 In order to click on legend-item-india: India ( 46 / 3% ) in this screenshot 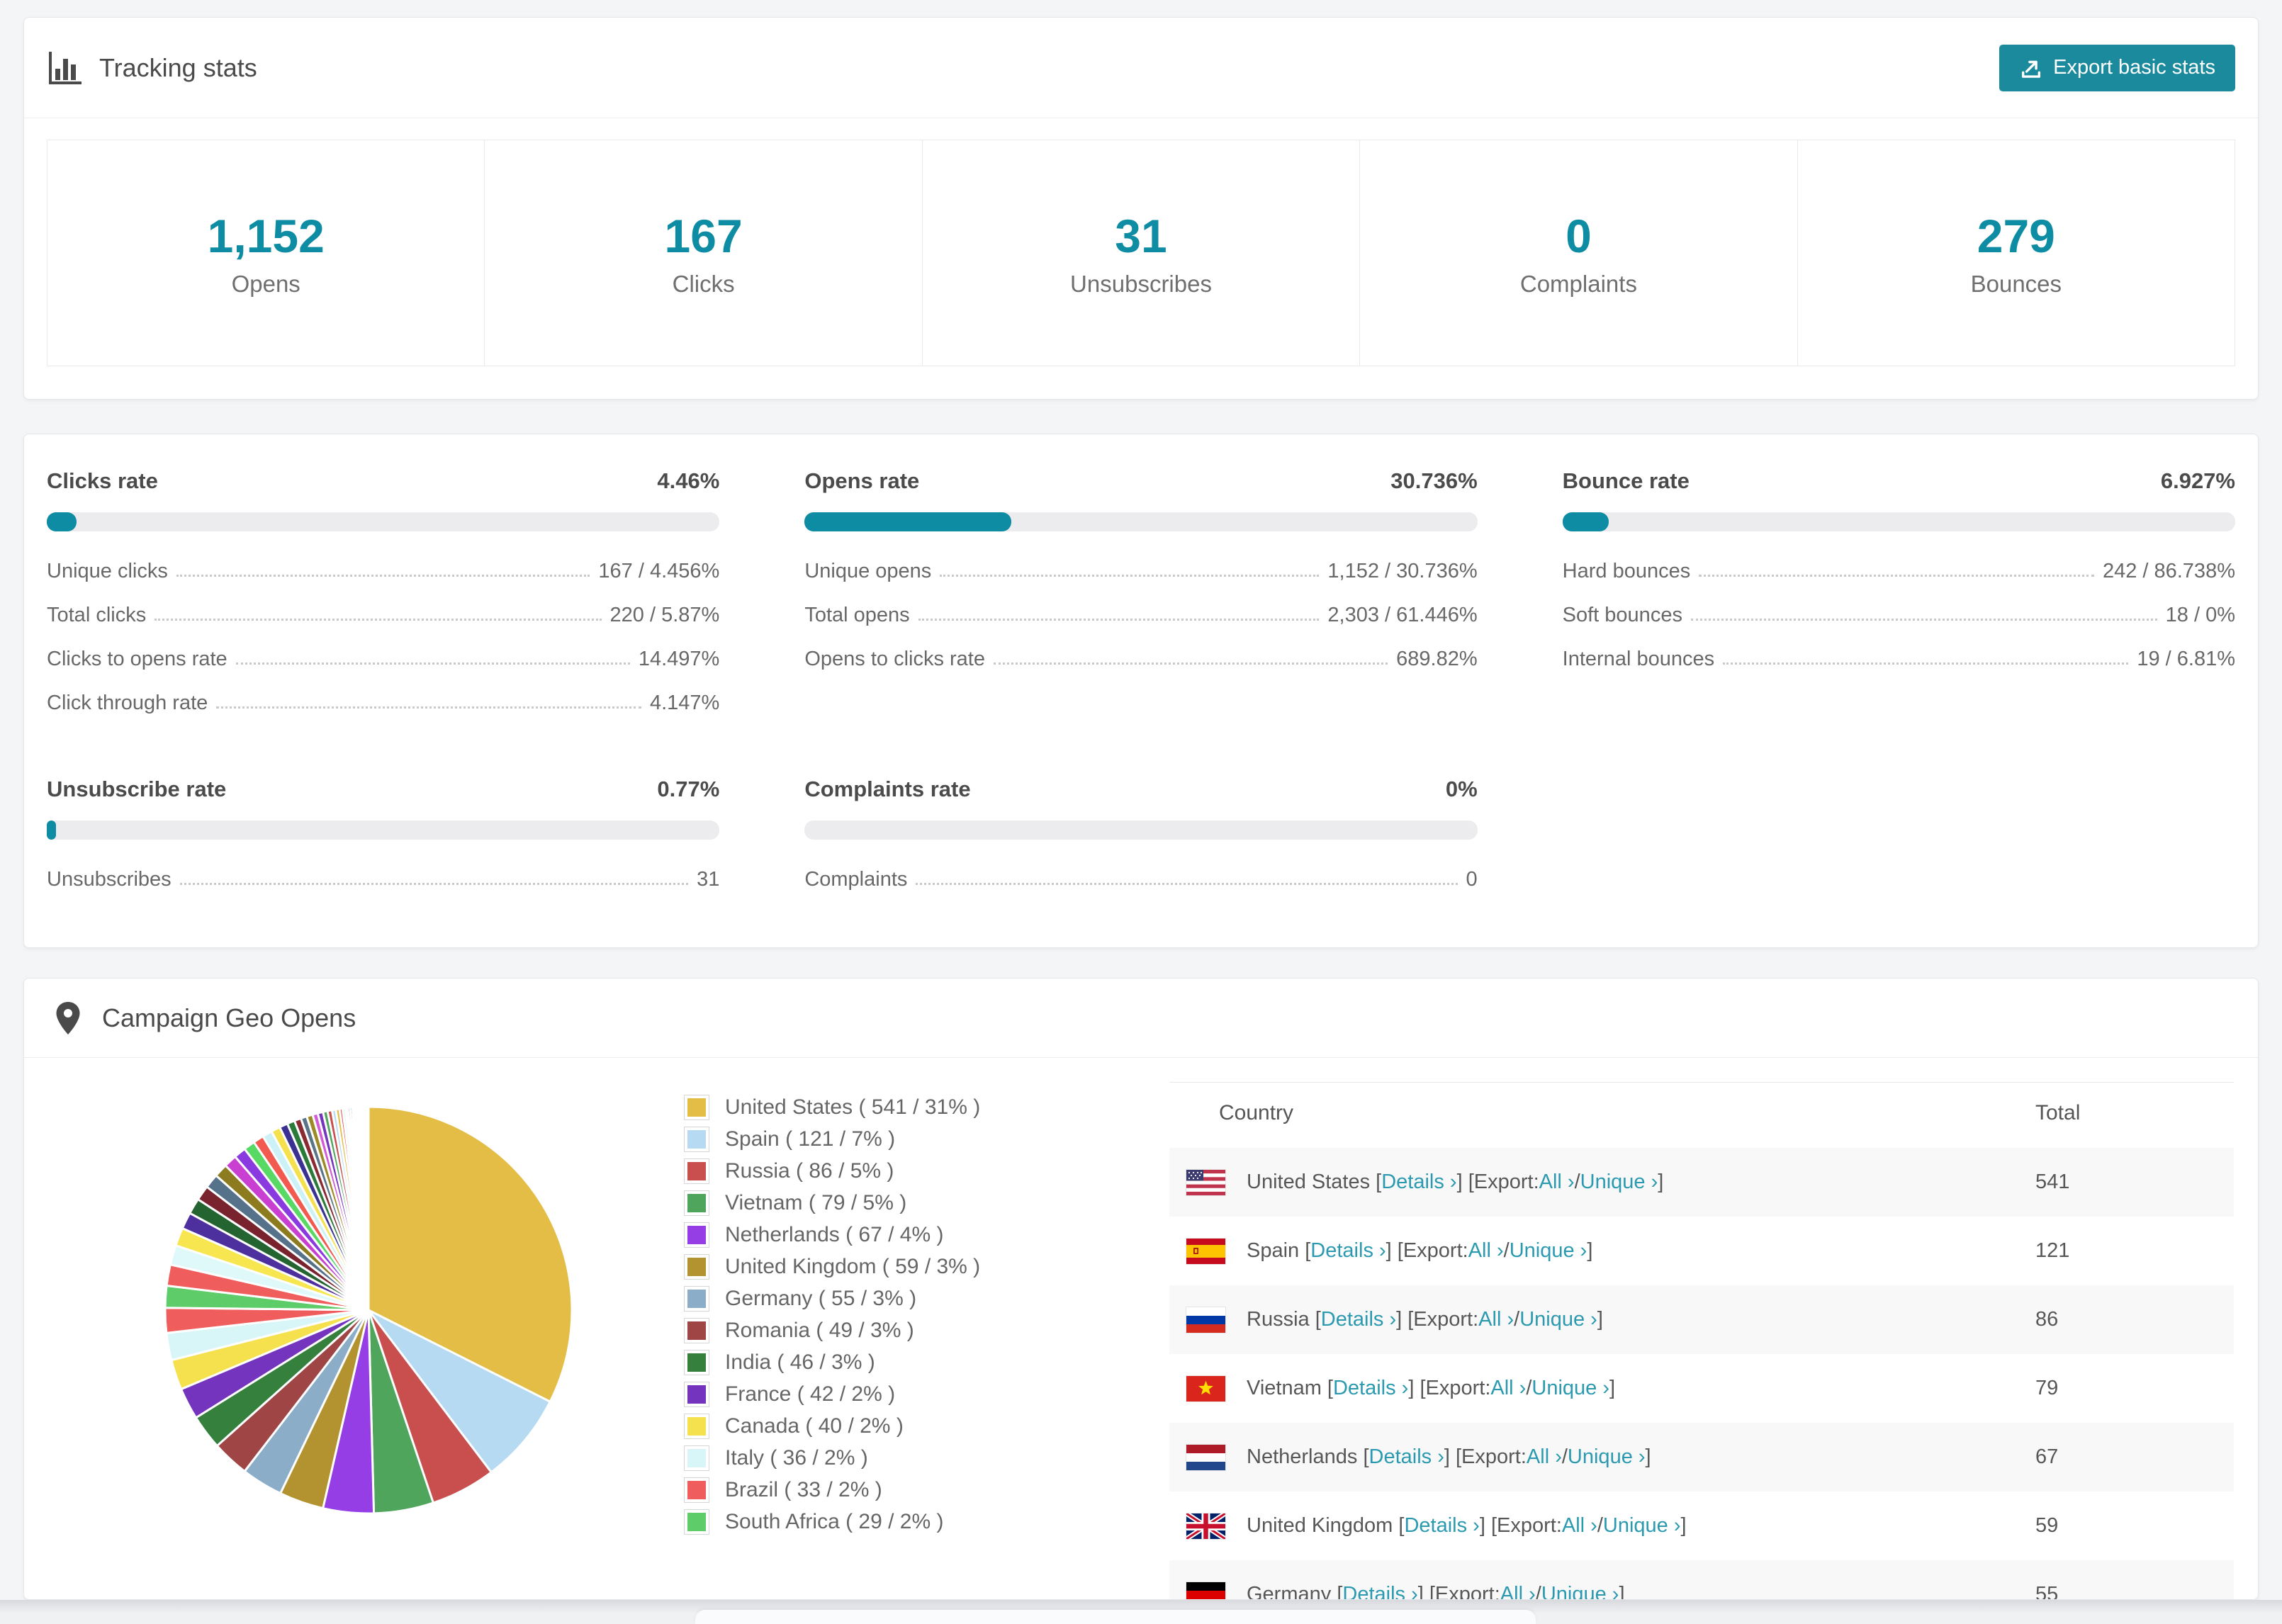, I will do `click(896, 1362)`.